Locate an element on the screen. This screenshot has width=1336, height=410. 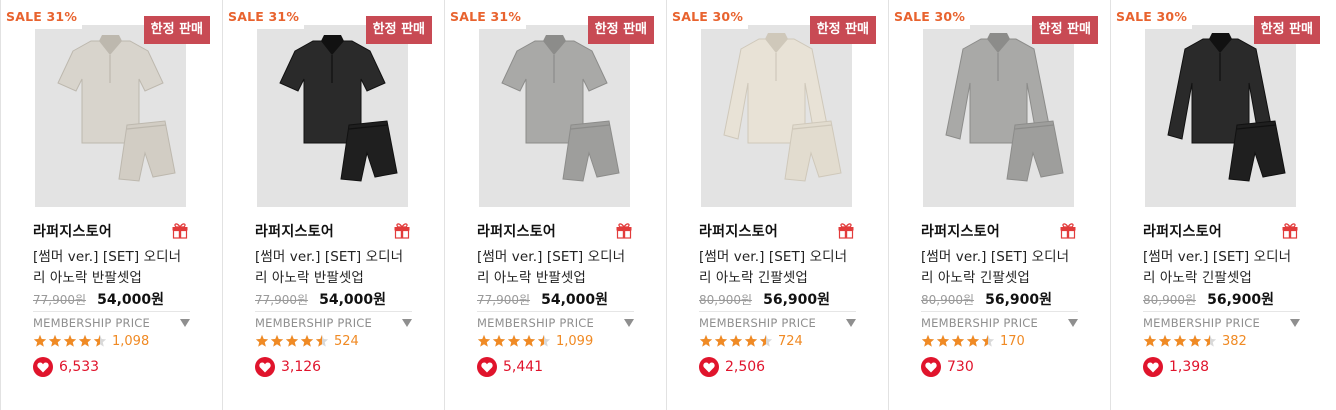
rating: 170 is located at coordinates (973, 341).